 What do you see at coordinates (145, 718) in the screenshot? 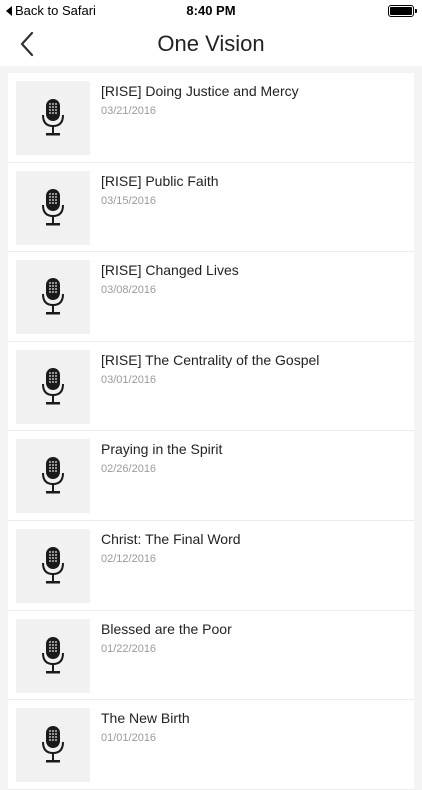
I see `sermon-title: The New Birth` at bounding box center [145, 718].